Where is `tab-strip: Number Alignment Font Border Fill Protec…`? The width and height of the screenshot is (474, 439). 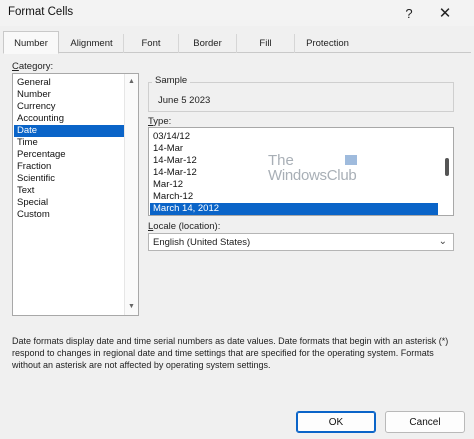 tab-strip: Number Alignment Font Border Fill Protec… is located at coordinates (237, 42).